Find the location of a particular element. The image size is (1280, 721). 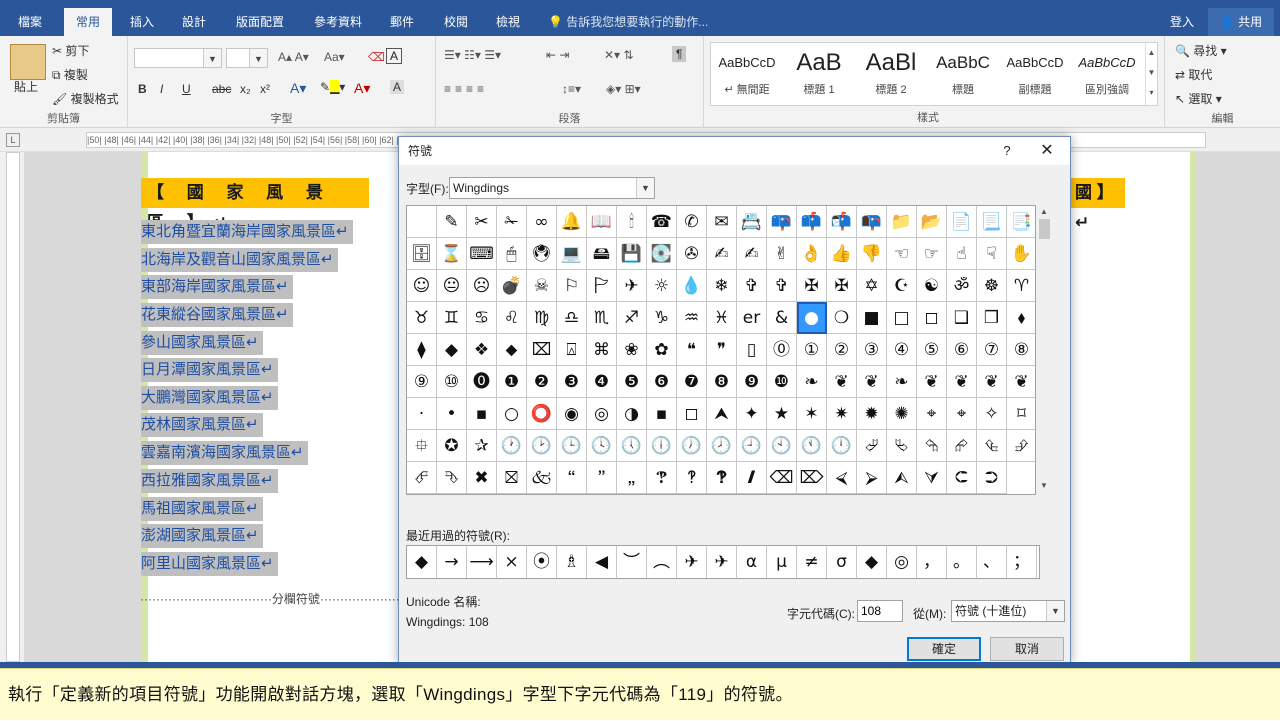

tab-insert: 插入 is located at coordinates (142, 22).